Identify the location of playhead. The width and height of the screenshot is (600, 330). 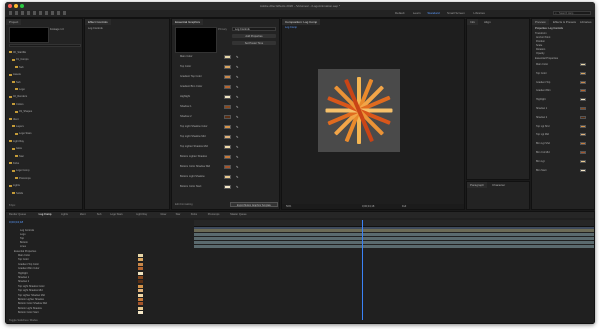
(362, 270).